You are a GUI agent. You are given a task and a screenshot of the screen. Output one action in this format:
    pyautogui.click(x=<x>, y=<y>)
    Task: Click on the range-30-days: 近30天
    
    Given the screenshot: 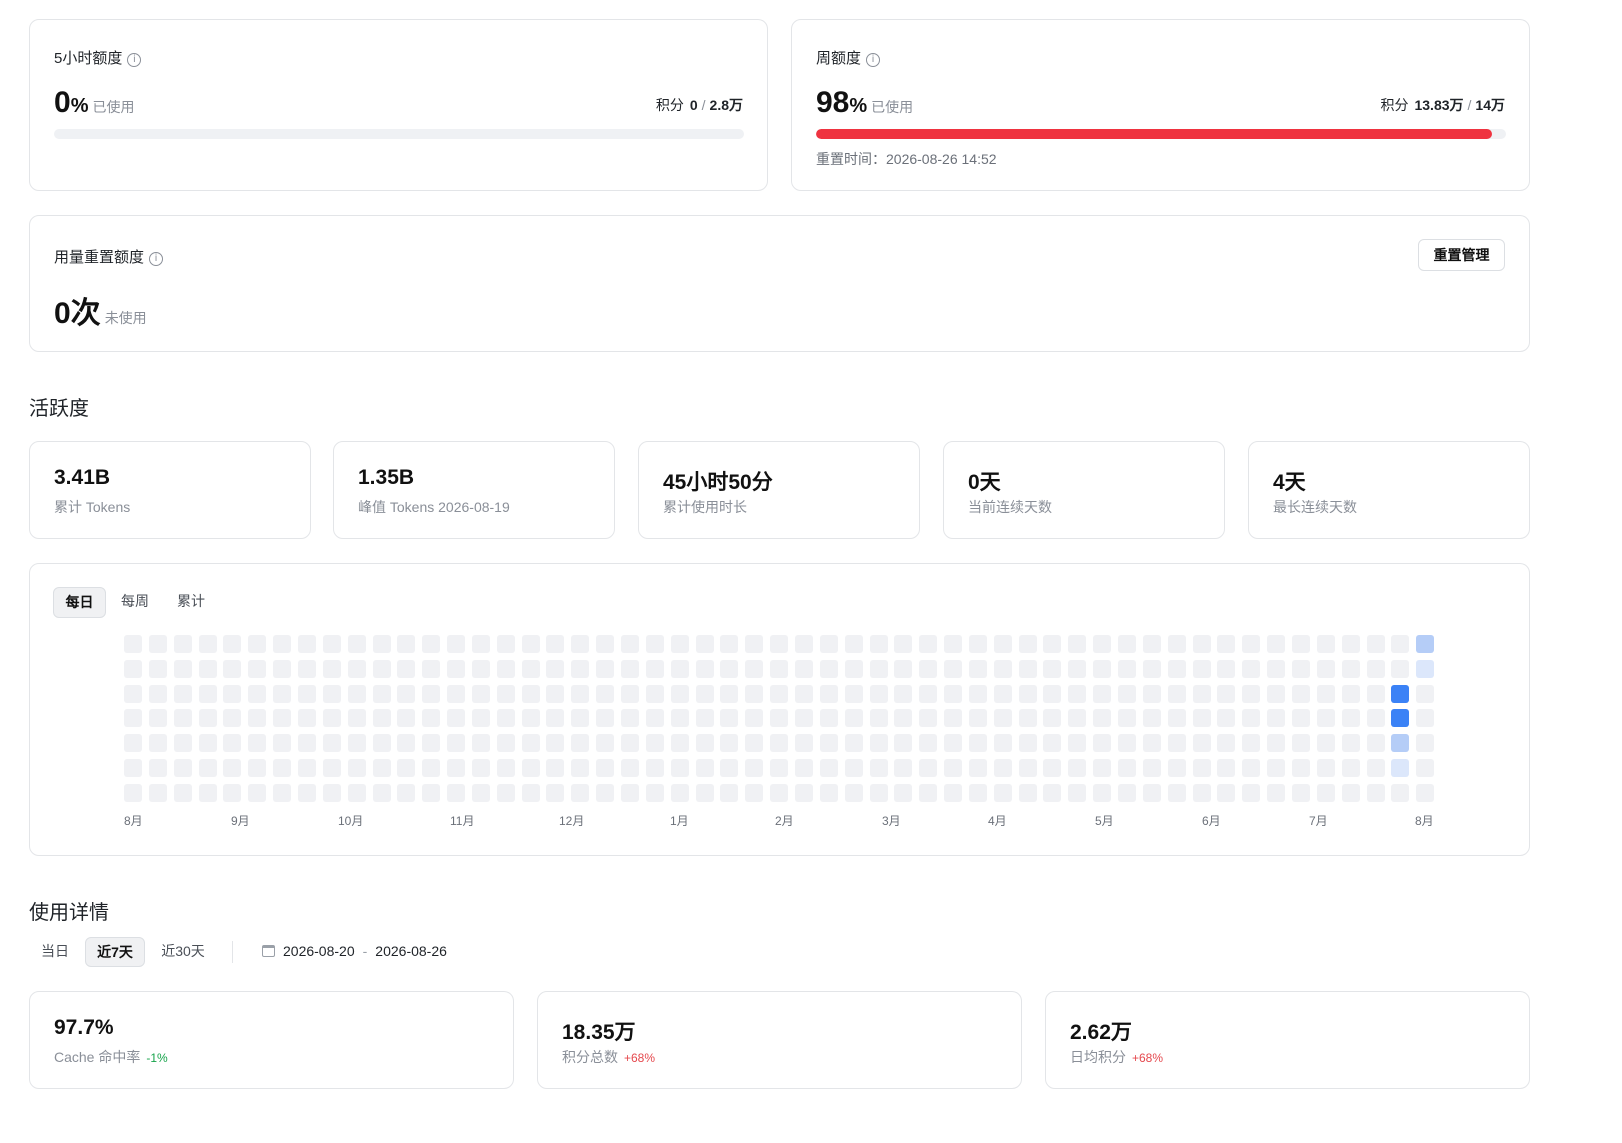 What is the action you would take?
    pyautogui.click(x=183, y=952)
    